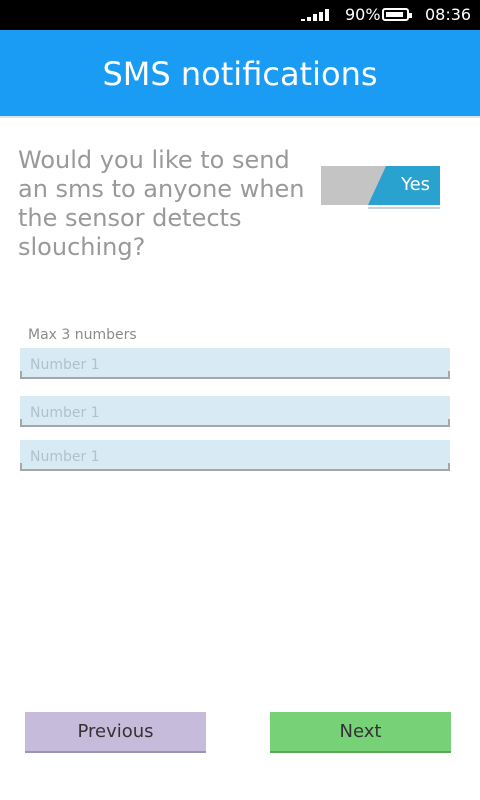 This screenshot has width=480, height=800. Describe the element at coordinates (240, 15) in the screenshot. I see `status-bar: 90% 08:36` at that location.